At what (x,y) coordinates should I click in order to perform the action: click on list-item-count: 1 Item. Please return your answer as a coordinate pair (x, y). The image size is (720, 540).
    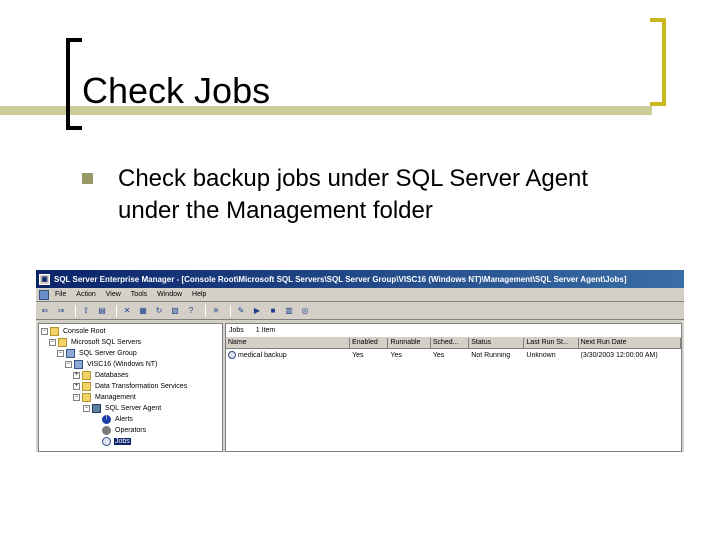
    Looking at the image, I should click on (265, 330).